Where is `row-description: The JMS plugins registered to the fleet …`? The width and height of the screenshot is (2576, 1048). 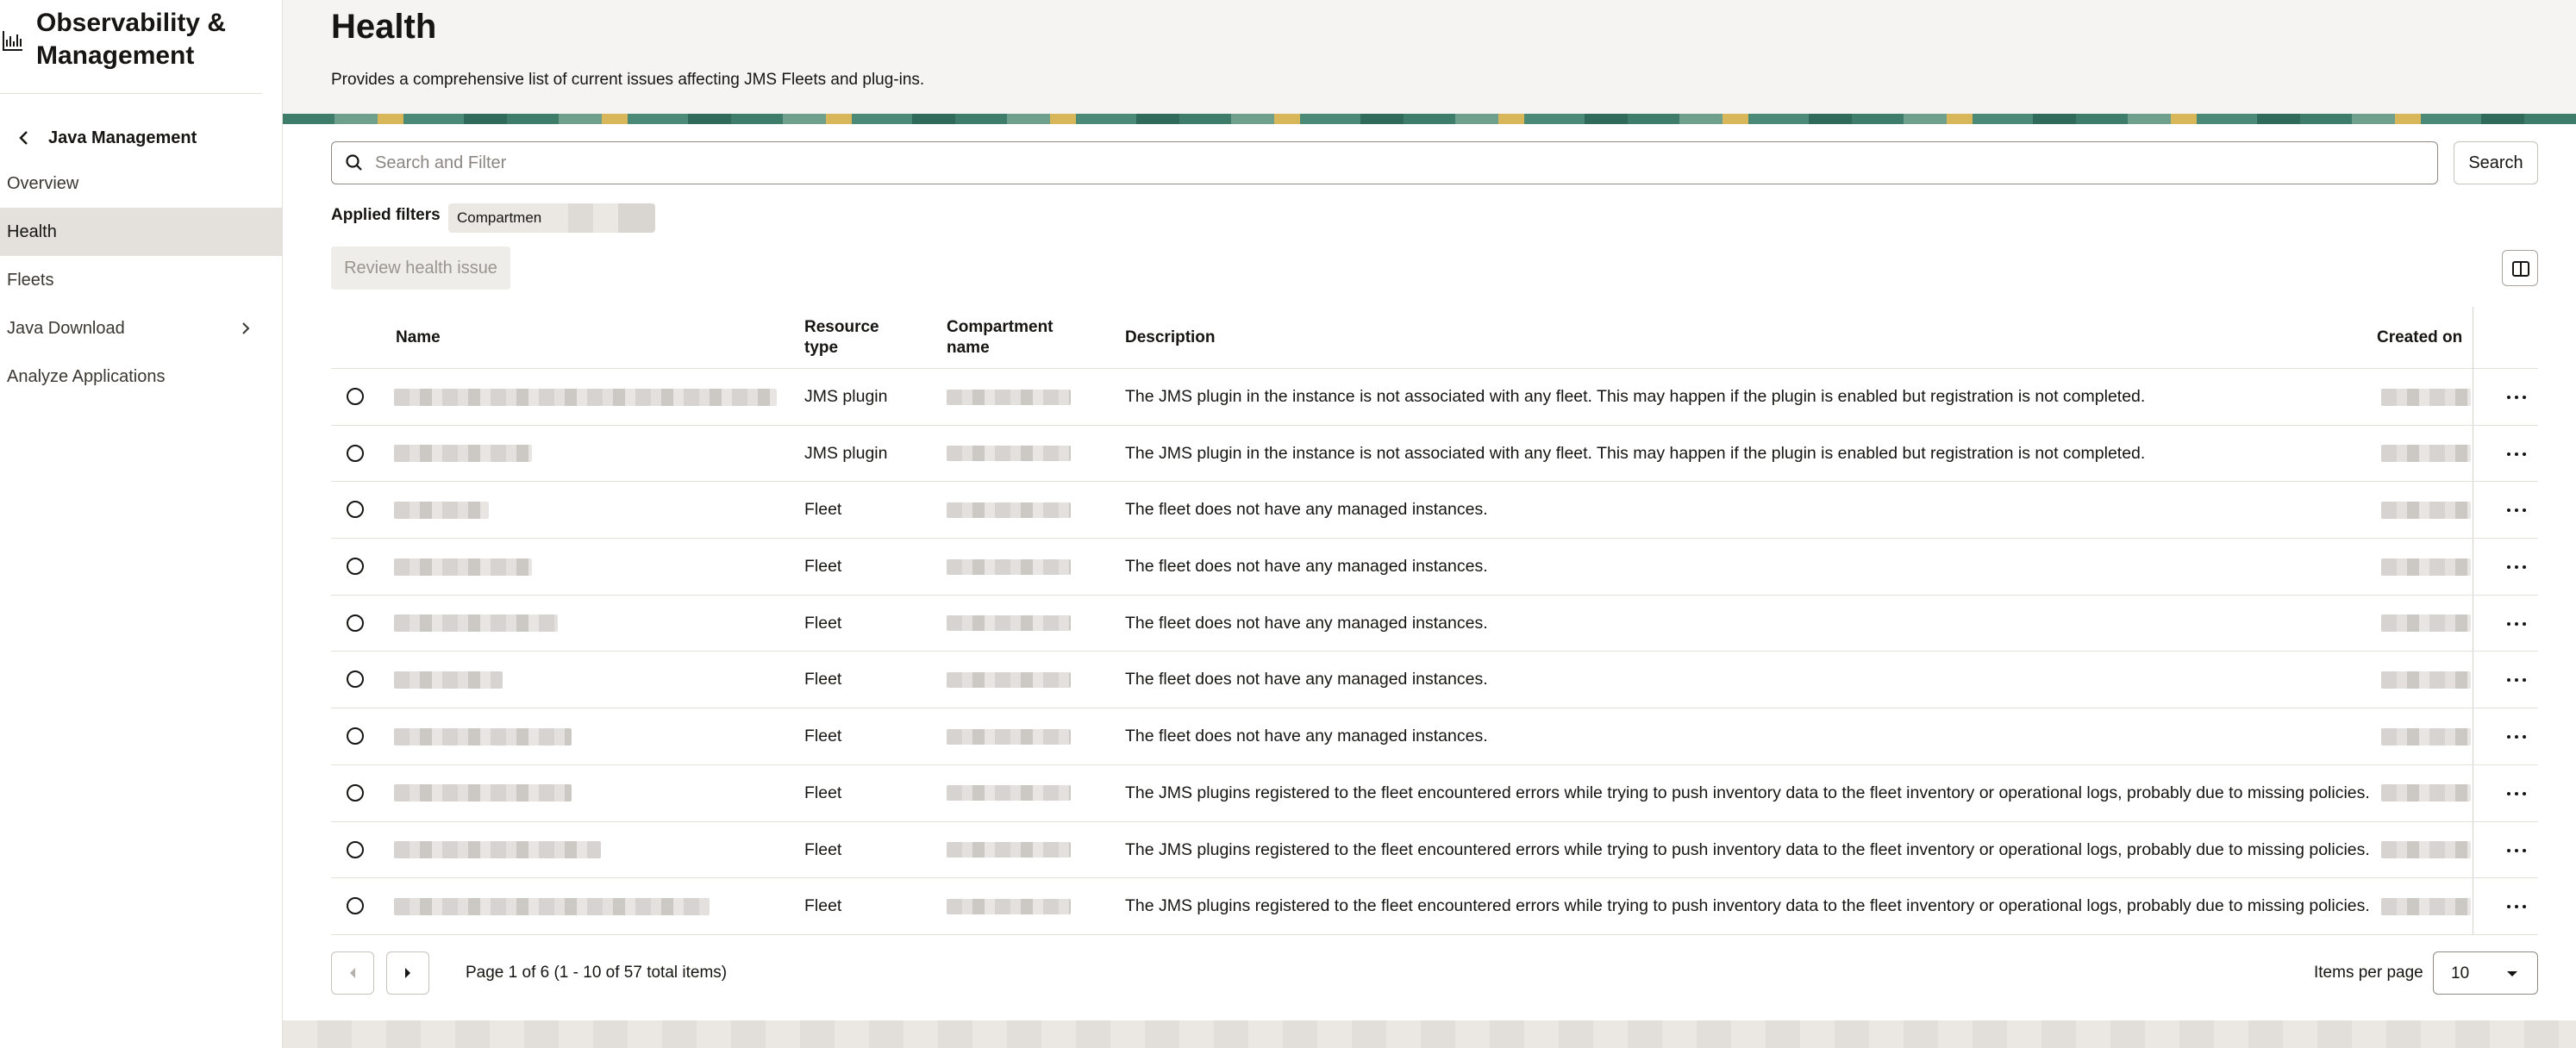 row-description: The JMS plugins registered to the fleet … is located at coordinates (1747, 849).